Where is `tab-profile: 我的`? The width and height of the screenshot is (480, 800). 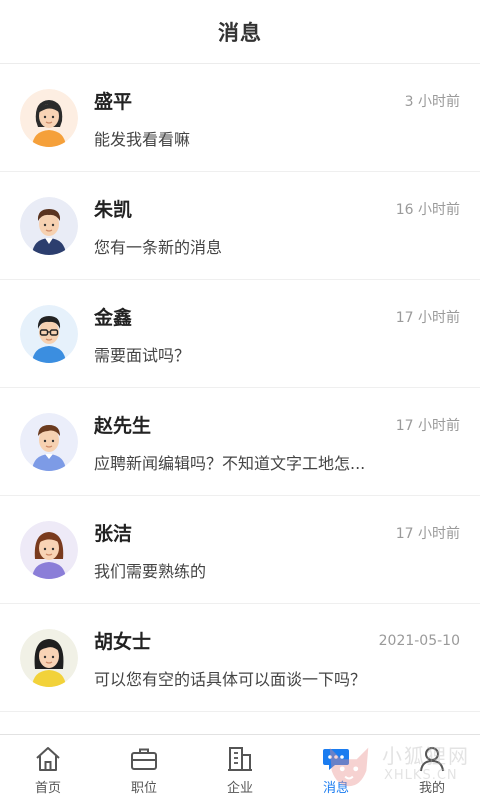
tab-profile: 我的 is located at coordinates (432, 767).